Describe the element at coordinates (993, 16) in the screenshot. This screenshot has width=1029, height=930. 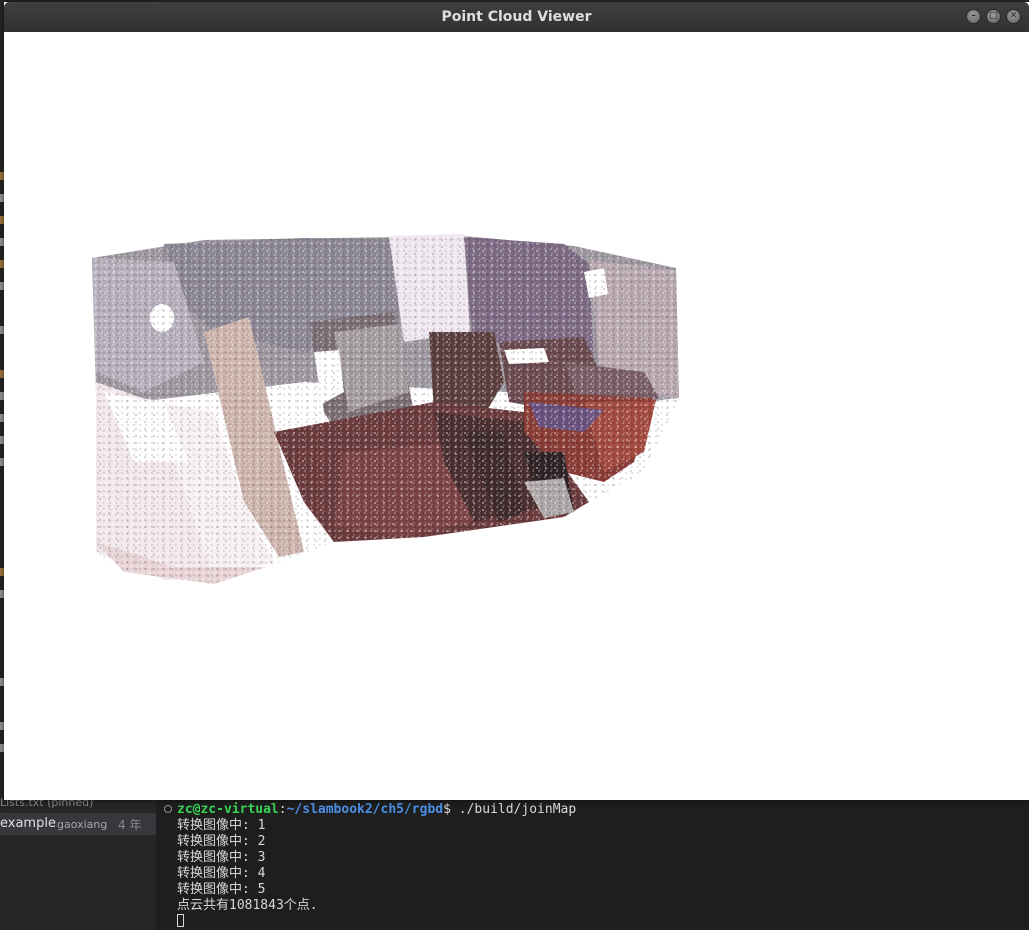
I see `maximize-icon: □` at that location.